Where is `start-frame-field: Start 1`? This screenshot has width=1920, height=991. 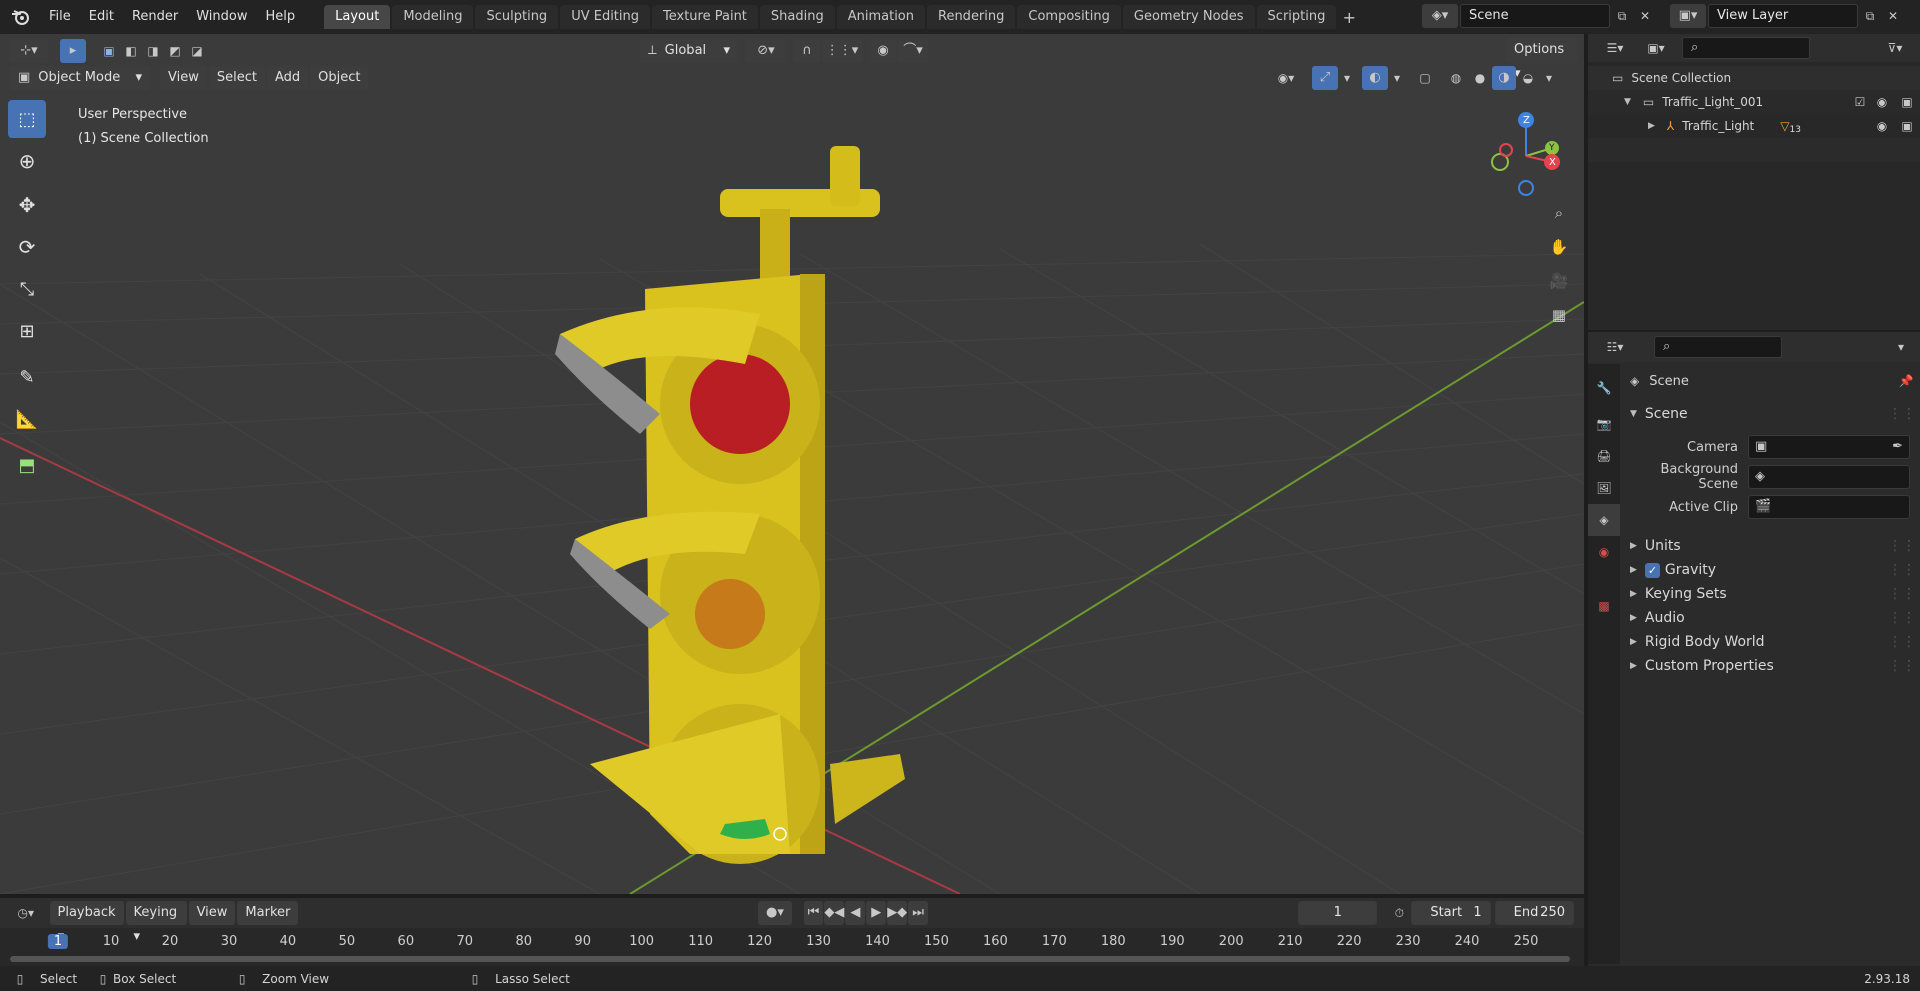
start-frame-field: Start 1 is located at coordinates (1451, 913).